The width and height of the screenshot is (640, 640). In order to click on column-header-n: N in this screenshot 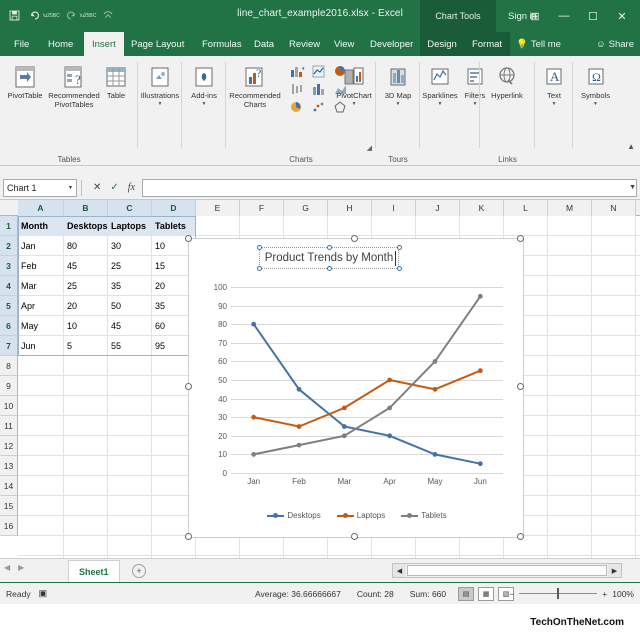, I will do `click(614, 208)`.